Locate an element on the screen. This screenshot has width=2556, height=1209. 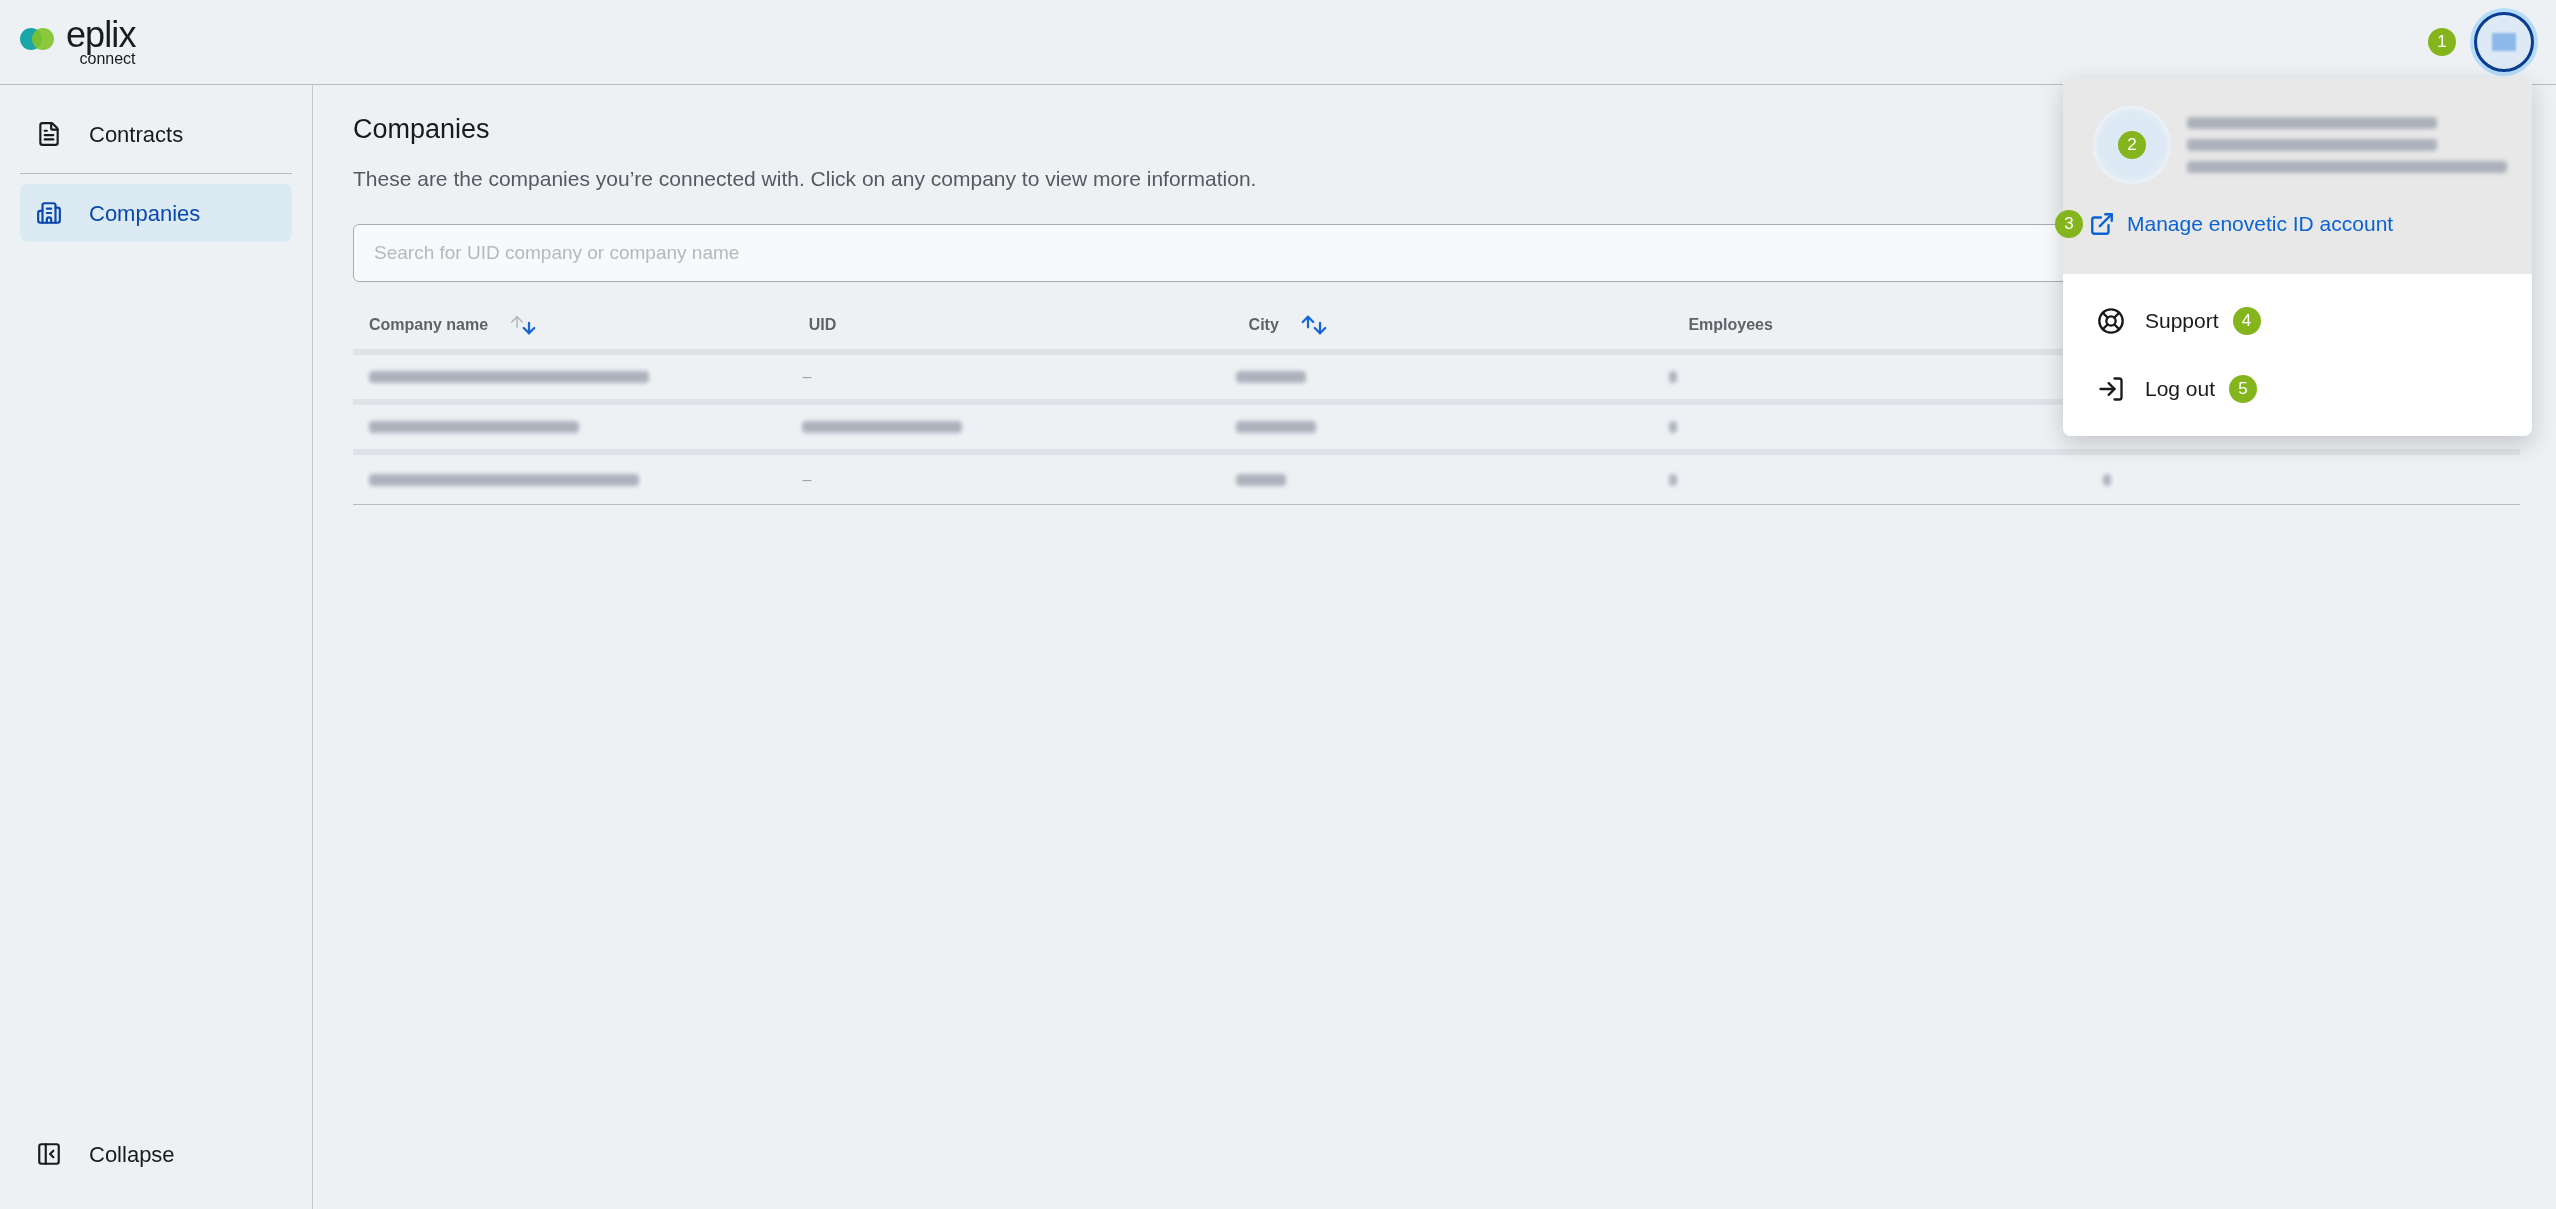
column-header: City is located at coordinates (1263, 324).